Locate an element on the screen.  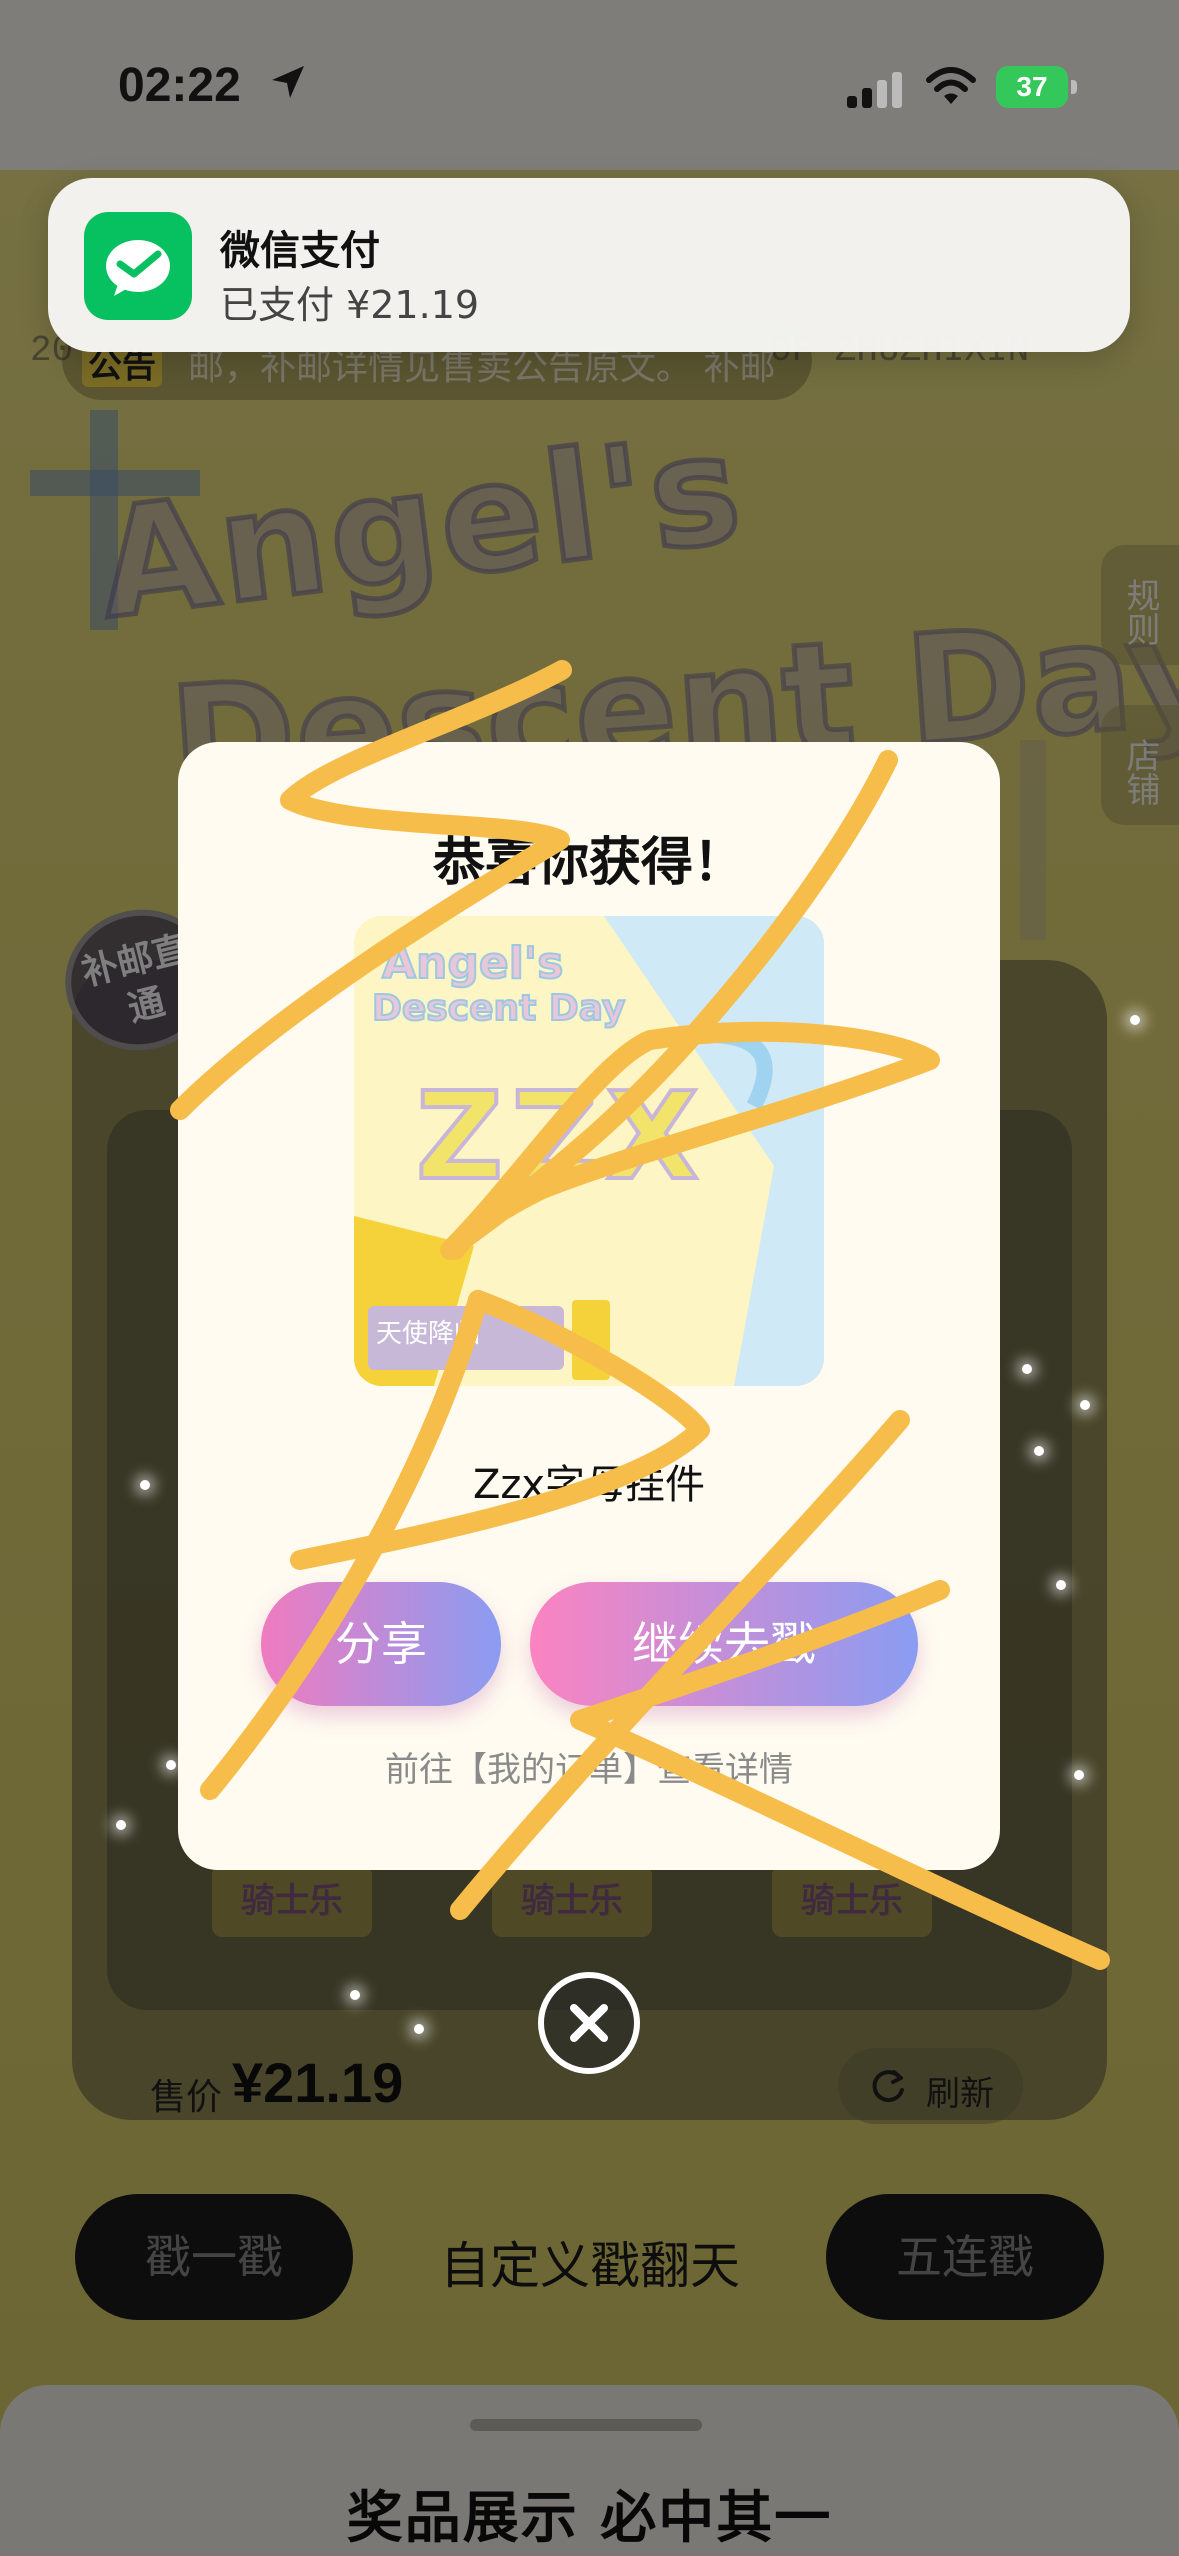
share-button: 分享 is located at coordinates (381, 1644).